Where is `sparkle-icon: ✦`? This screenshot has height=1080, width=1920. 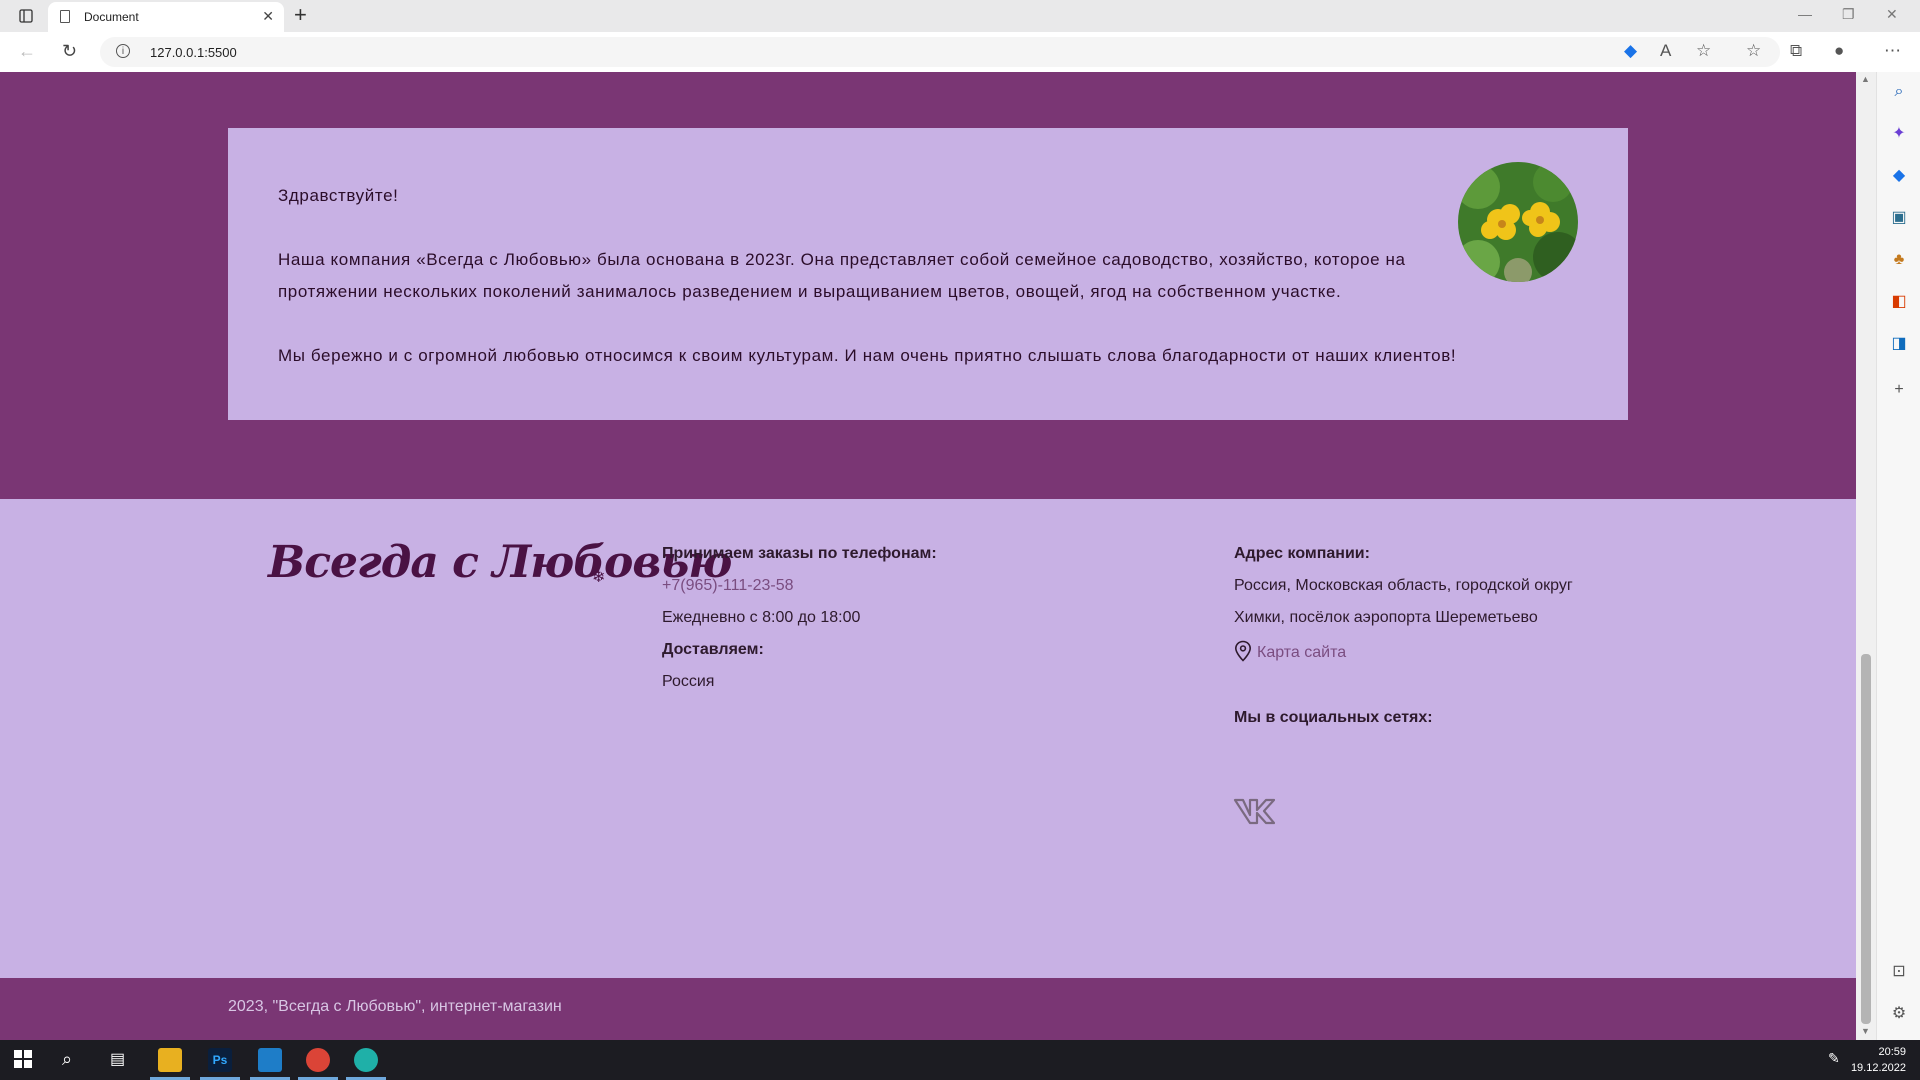 sparkle-icon: ✦ is located at coordinates (1899, 134).